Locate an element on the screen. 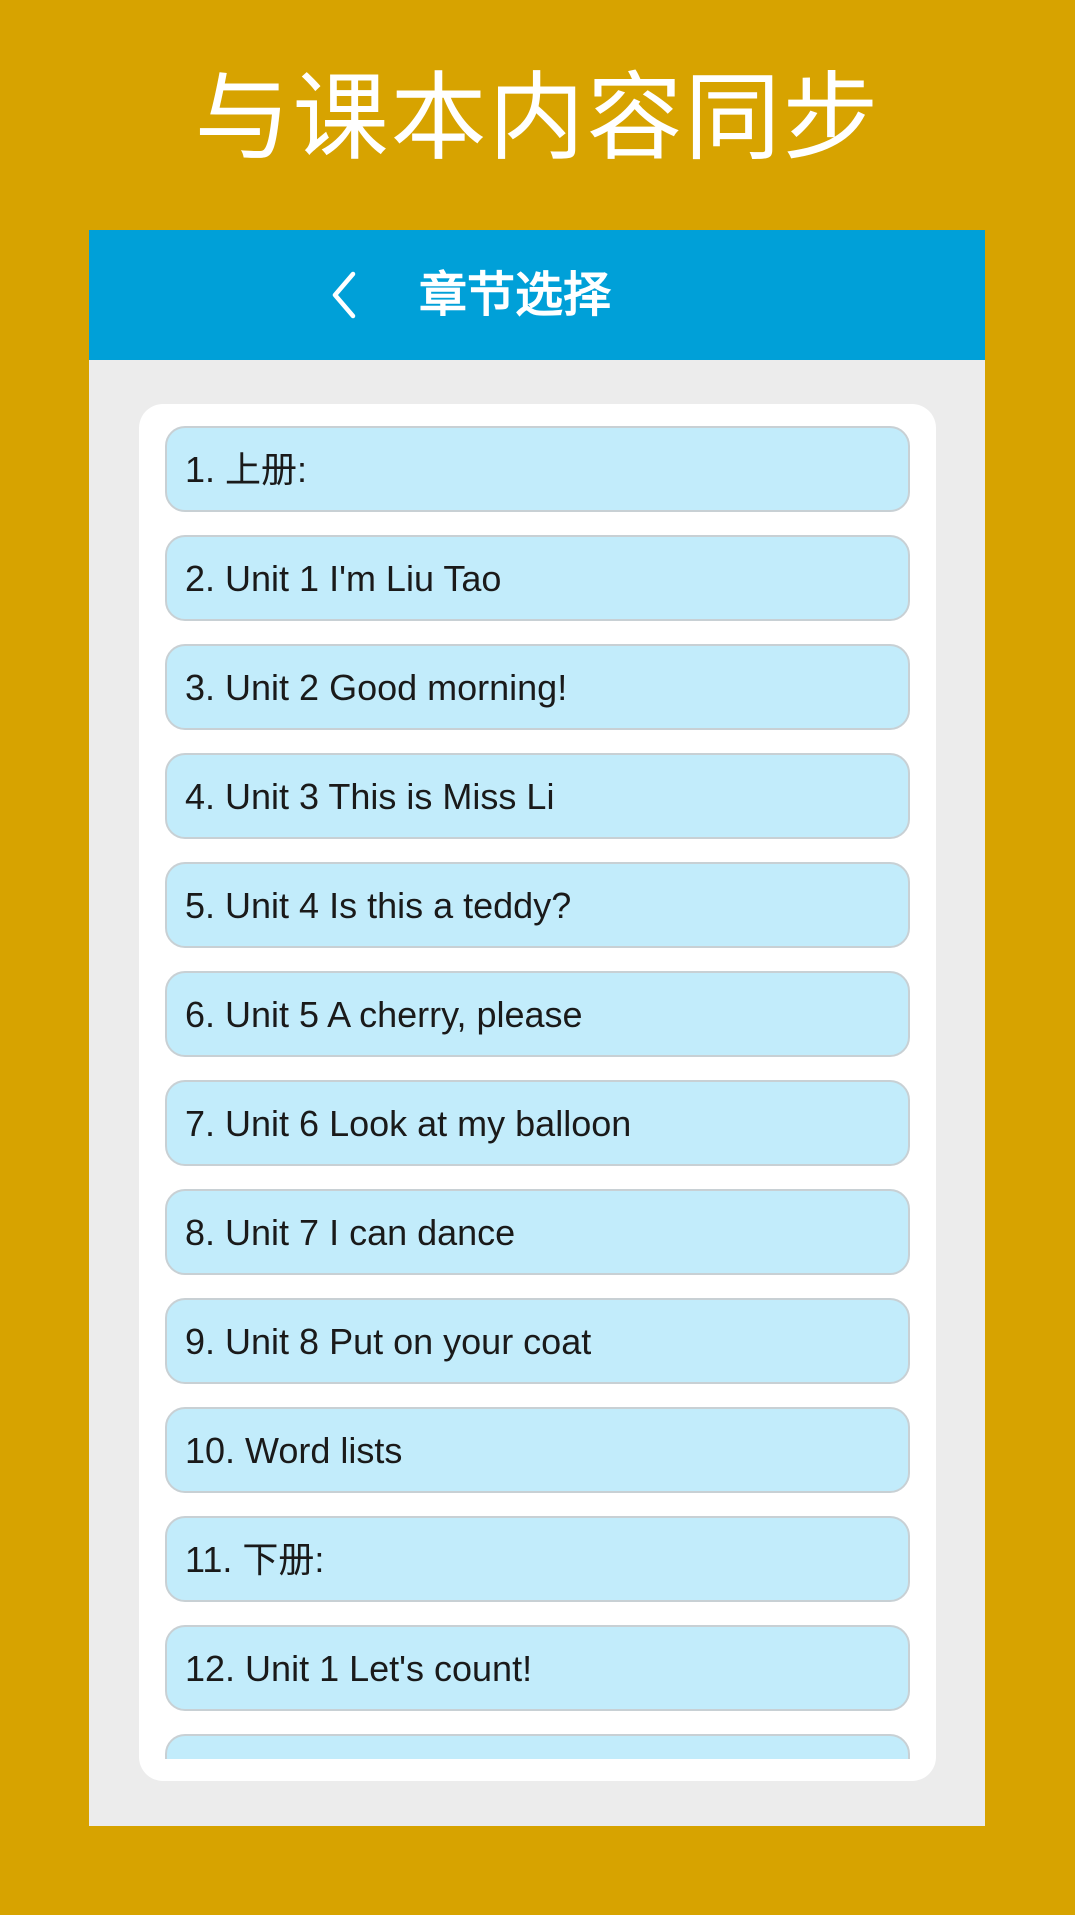  chapter-item: 11. 下册: is located at coordinates (537, 1559).